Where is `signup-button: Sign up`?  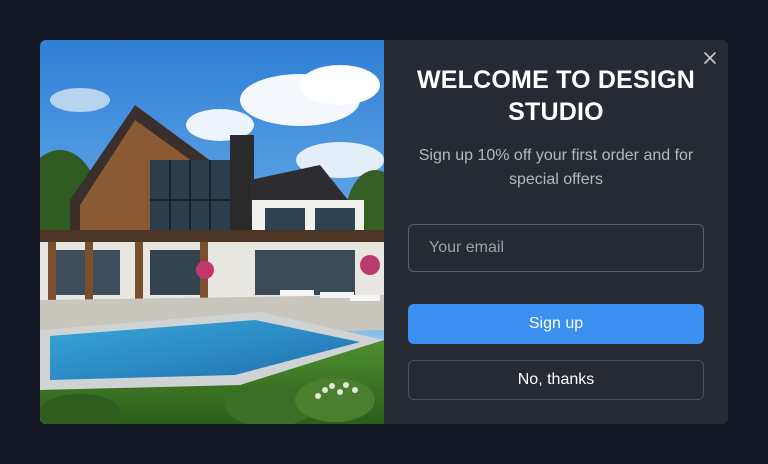 signup-button: Sign up is located at coordinates (556, 324).